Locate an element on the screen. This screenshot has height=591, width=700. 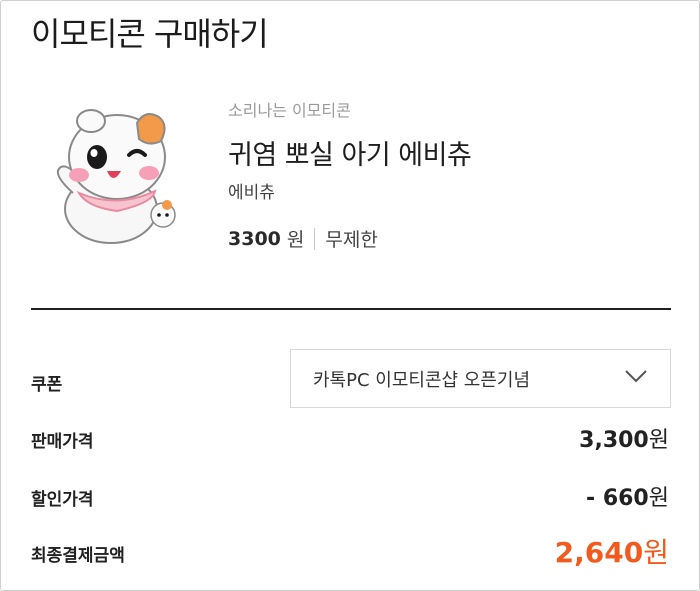
coupon-label: 쿠폰 is located at coordinates (47, 385).